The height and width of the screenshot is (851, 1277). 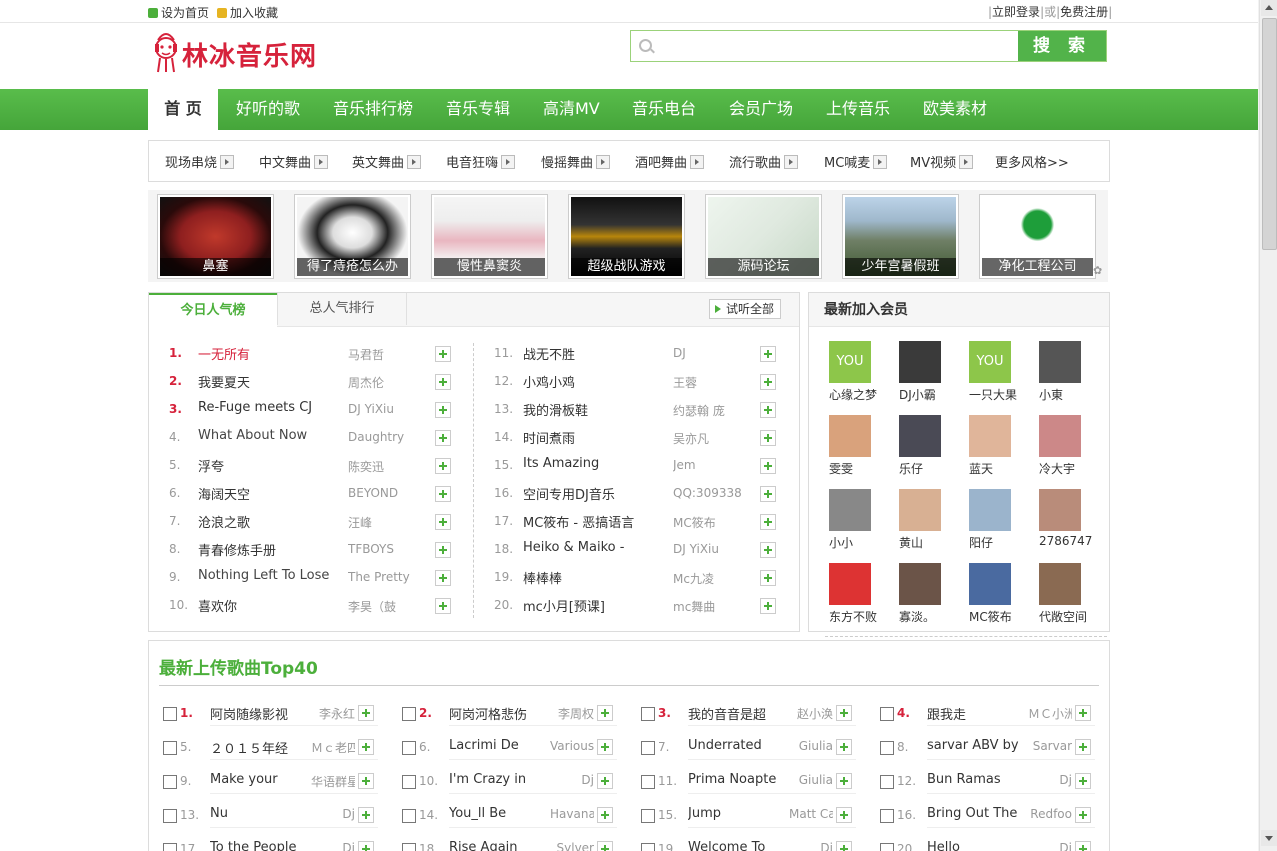 I want to click on chart-row: 5. 浮夸 陈奕迅, so click(x=319, y=465).